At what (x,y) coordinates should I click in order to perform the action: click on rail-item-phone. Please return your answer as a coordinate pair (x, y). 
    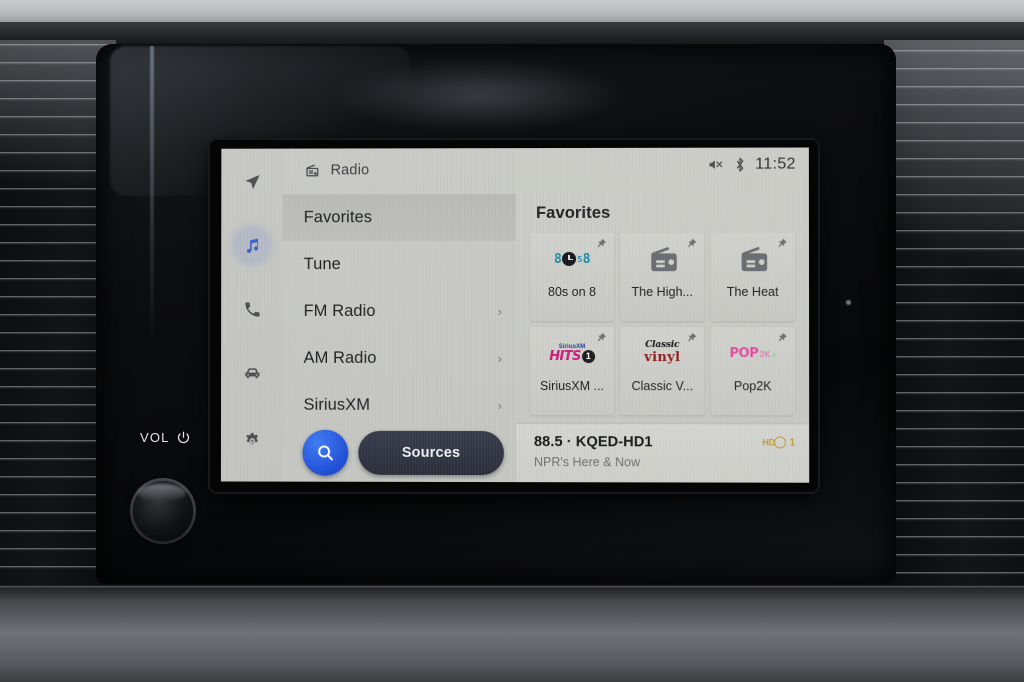
    Looking at the image, I should click on (252, 309).